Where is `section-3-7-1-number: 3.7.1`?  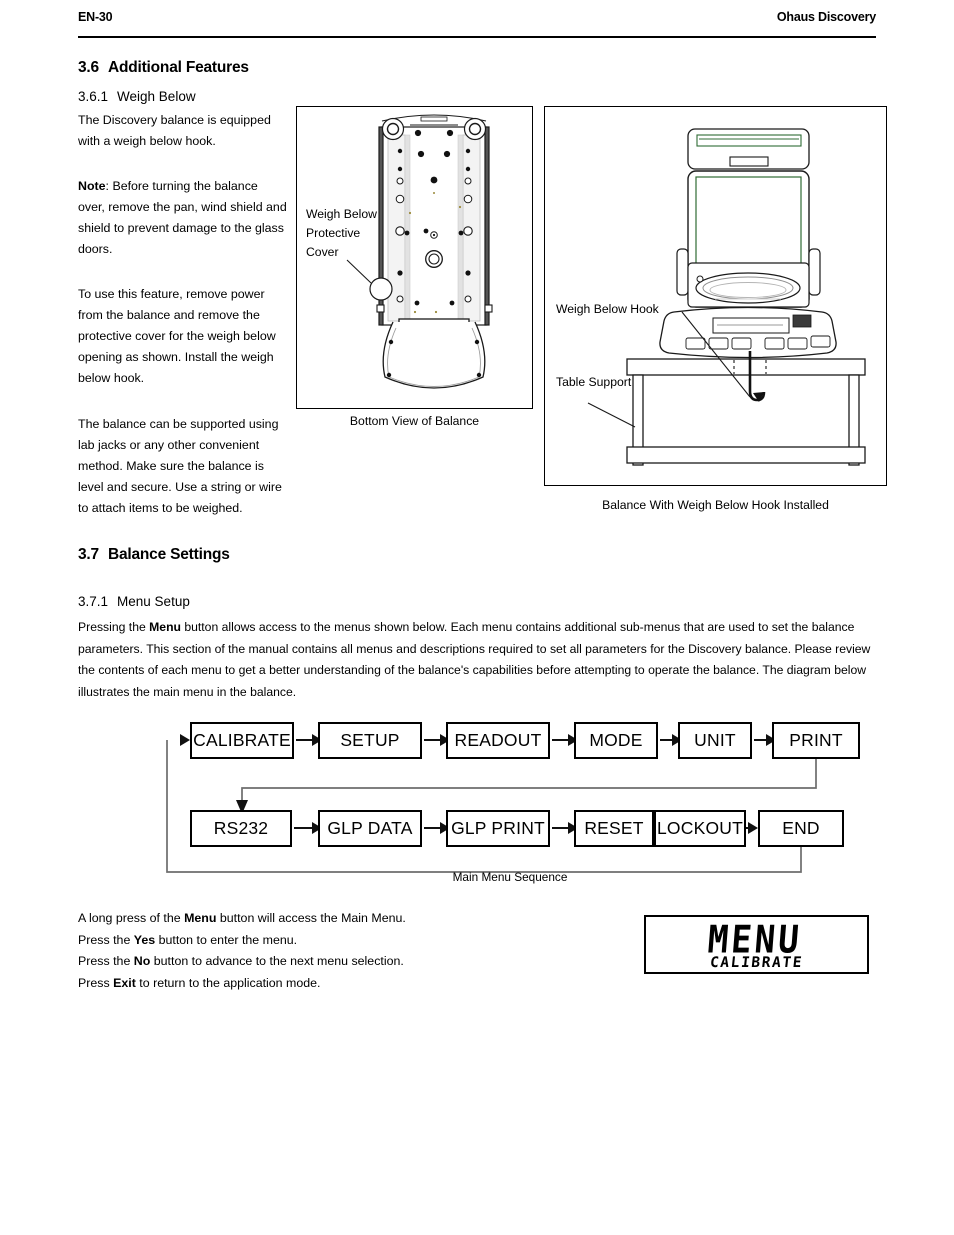 section-3-7-1-number: 3.7.1 is located at coordinates (93, 601).